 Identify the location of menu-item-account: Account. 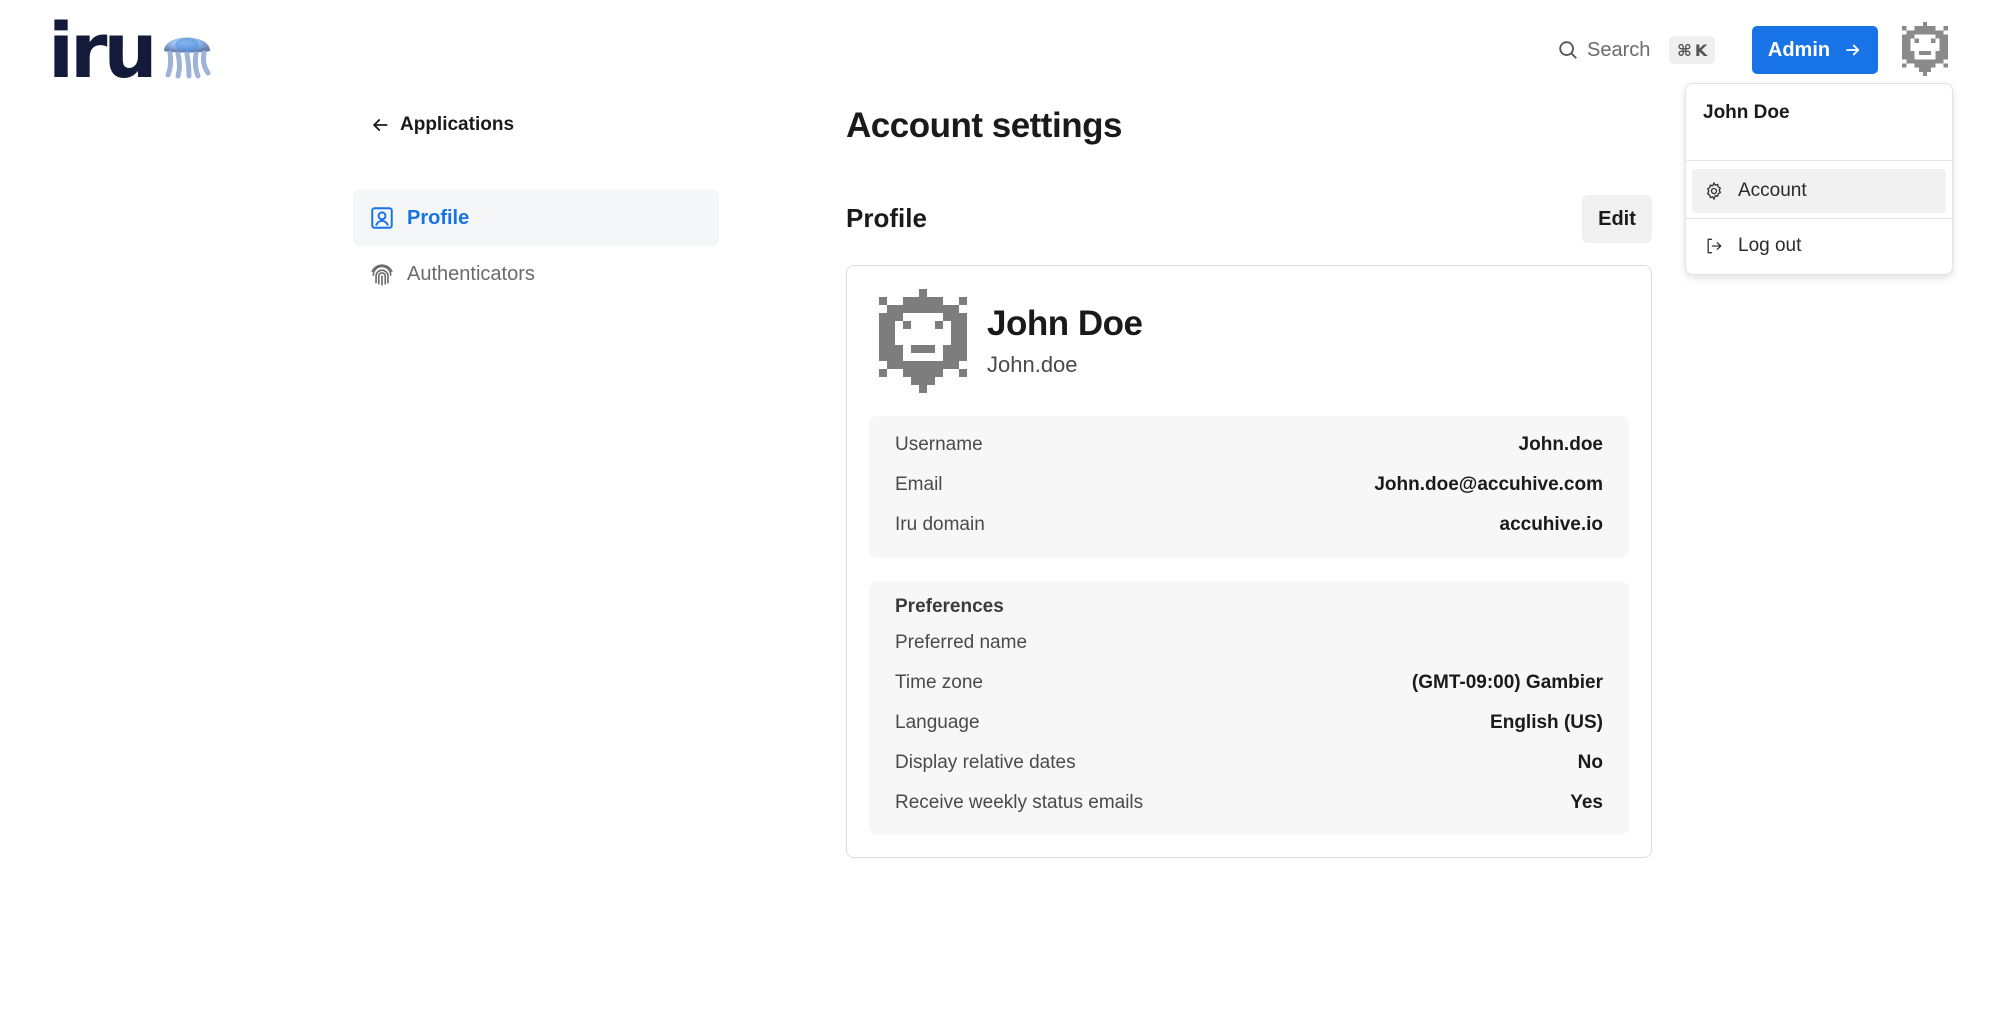
(1819, 191).